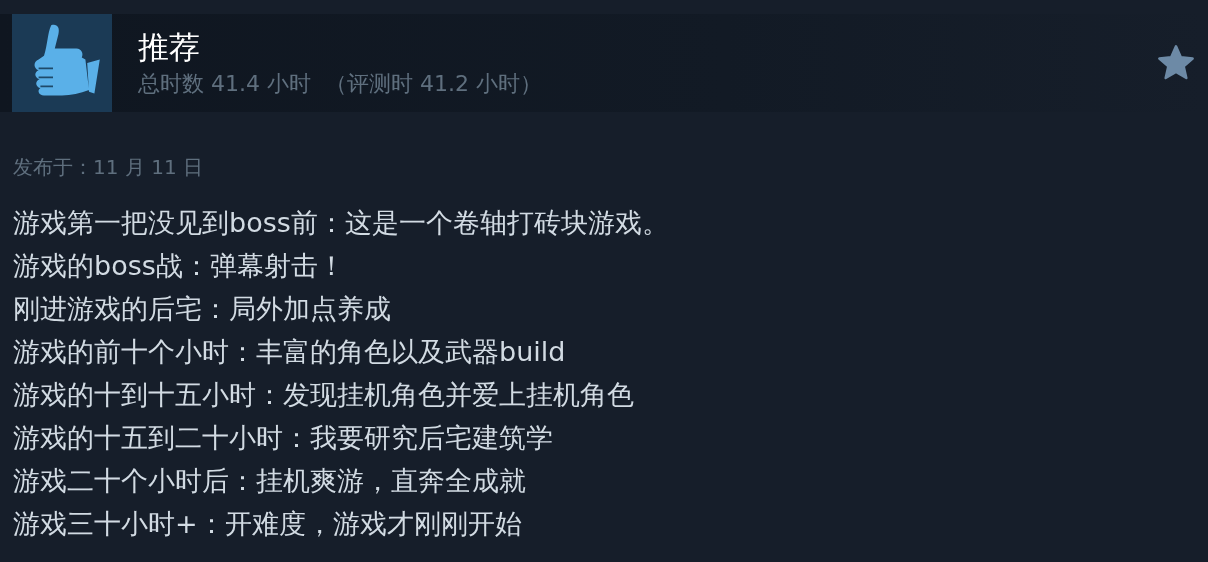  What do you see at coordinates (169, 47) in the screenshot?
I see `review-verdict: 推荐` at bounding box center [169, 47].